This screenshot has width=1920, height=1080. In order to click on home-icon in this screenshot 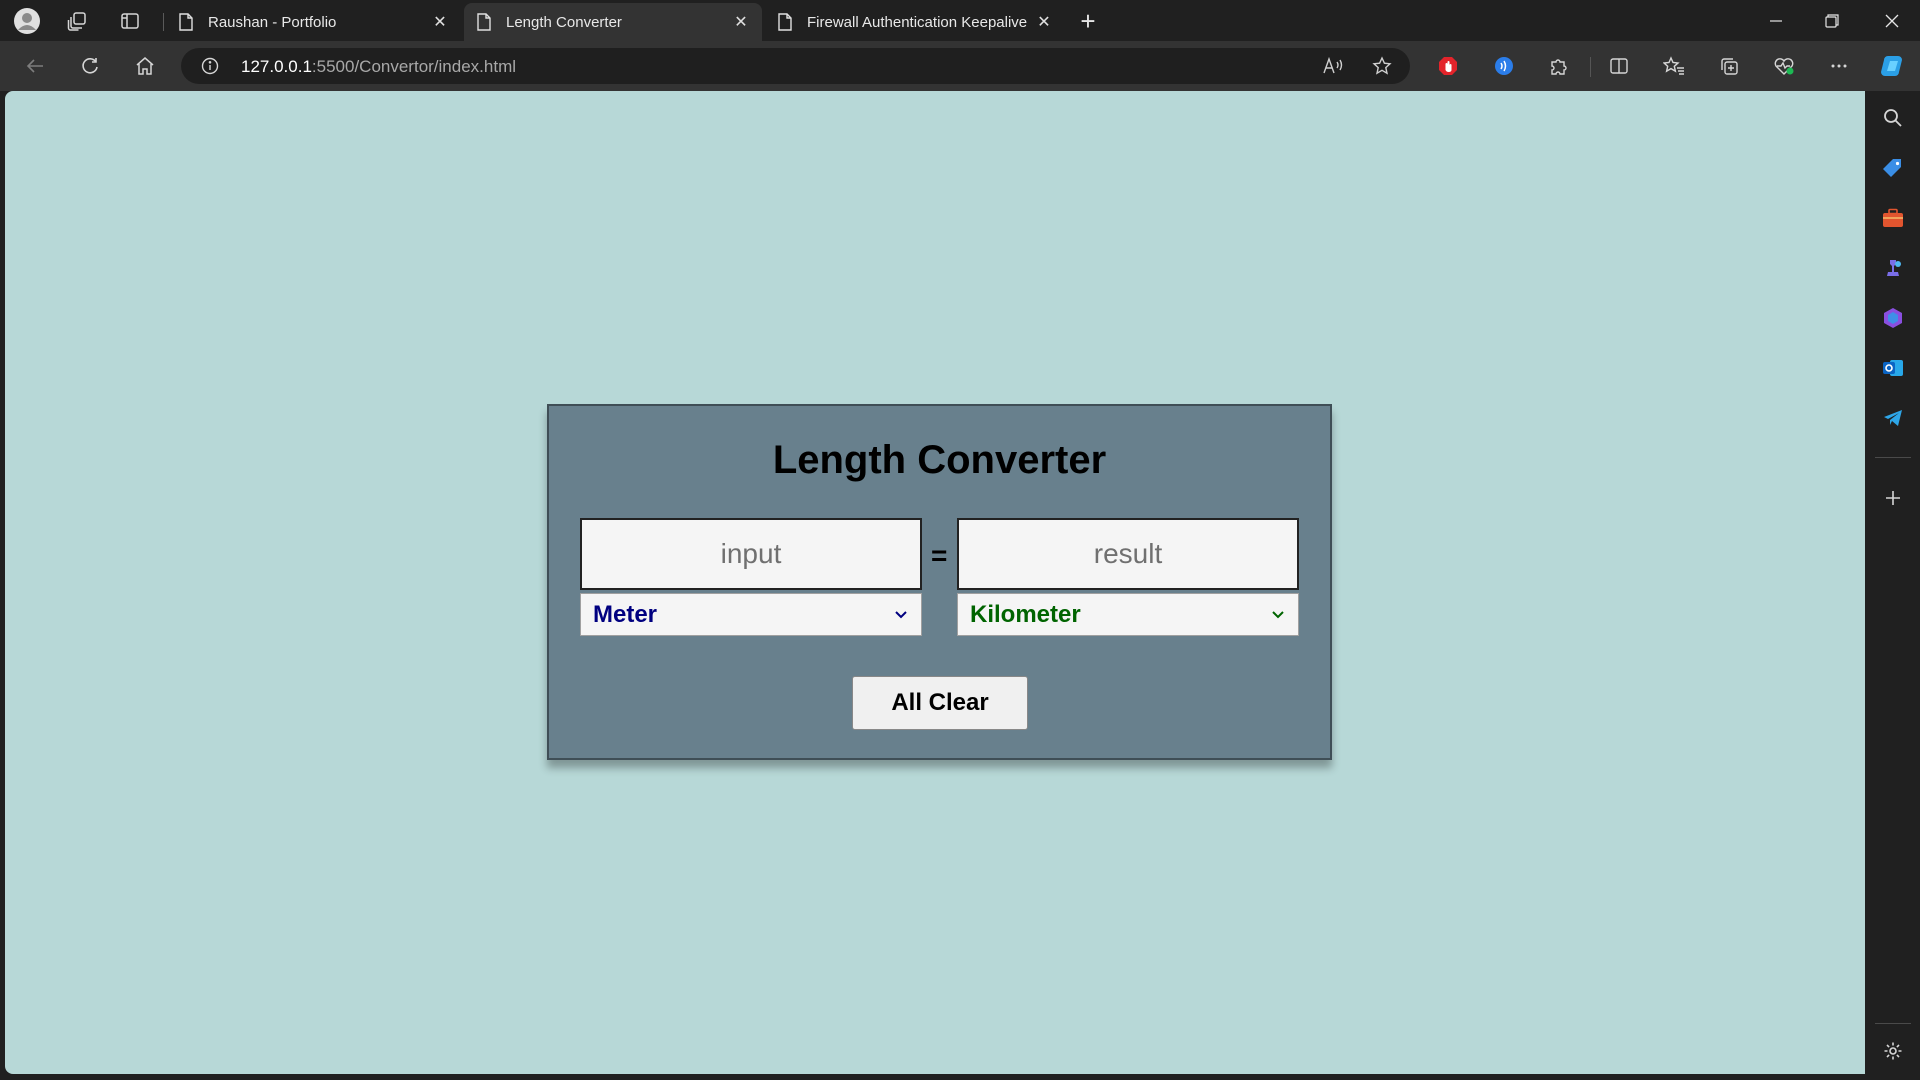, I will do `click(145, 66)`.